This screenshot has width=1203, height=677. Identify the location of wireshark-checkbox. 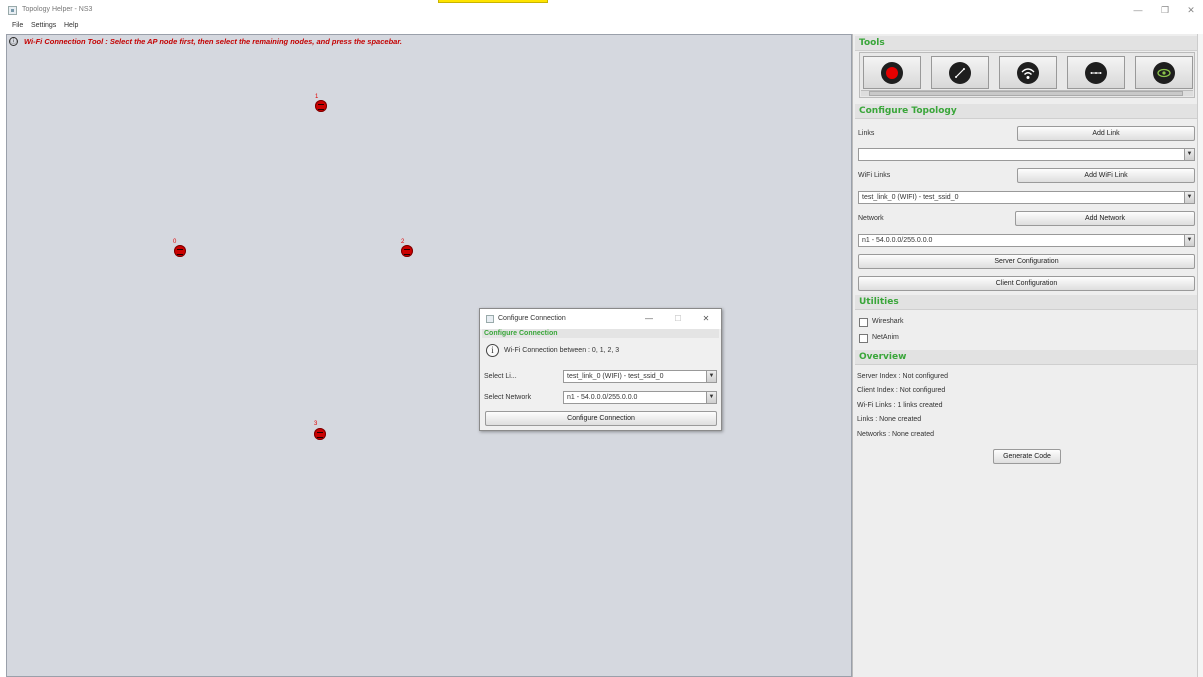
(863, 322).